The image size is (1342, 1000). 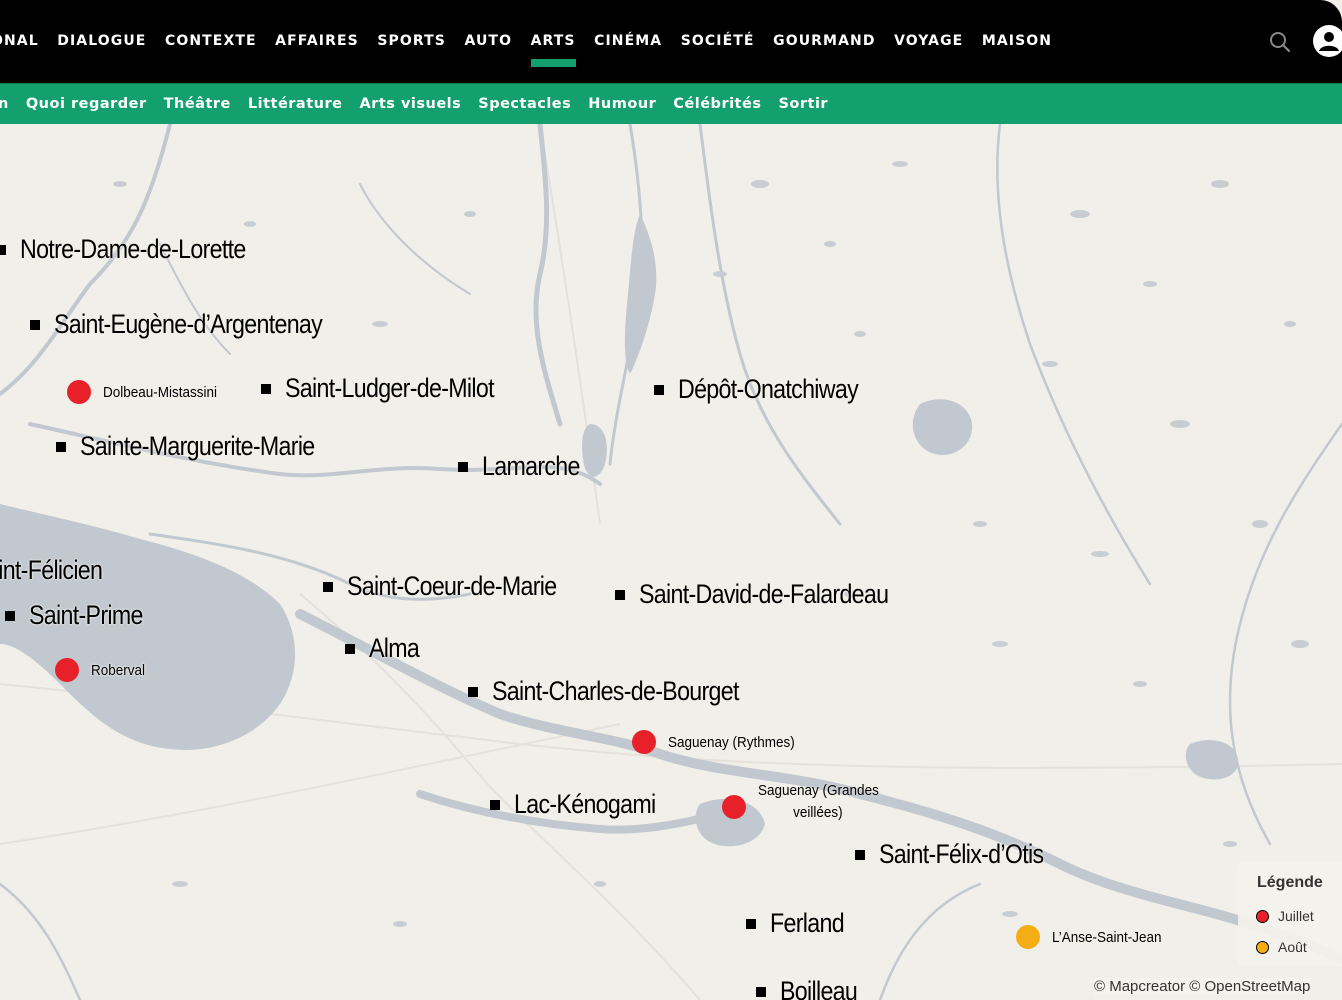 I want to click on map-attribution: © Mapcreator © OpenStreetMap, so click(x=1202, y=986).